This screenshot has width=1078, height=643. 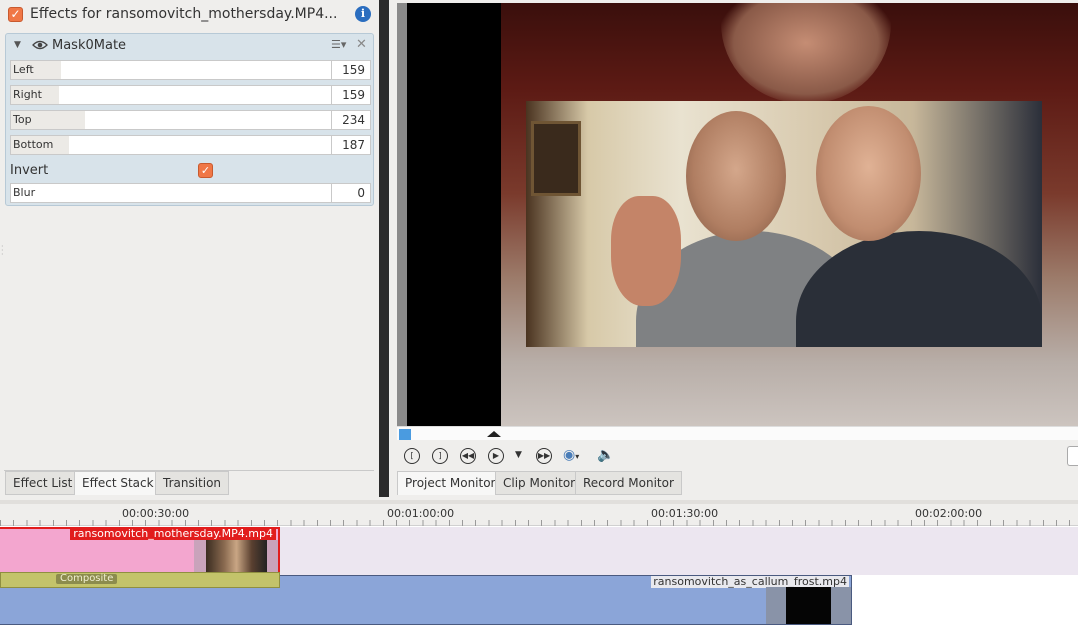 What do you see at coordinates (24, 192) in the screenshot?
I see `param-blur-label: Blur` at bounding box center [24, 192].